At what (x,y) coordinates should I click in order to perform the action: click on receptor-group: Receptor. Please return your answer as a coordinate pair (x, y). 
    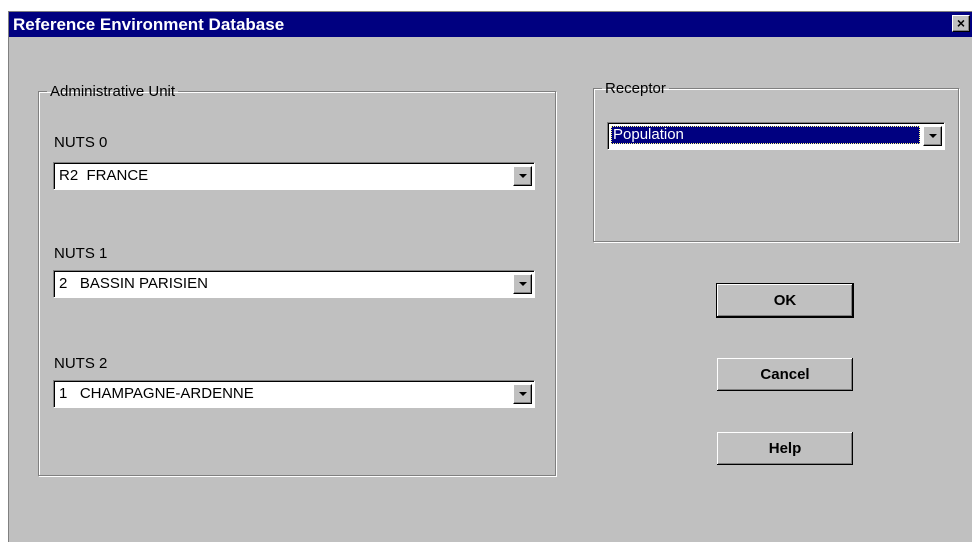
    Looking at the image, I should click on (776, 161).